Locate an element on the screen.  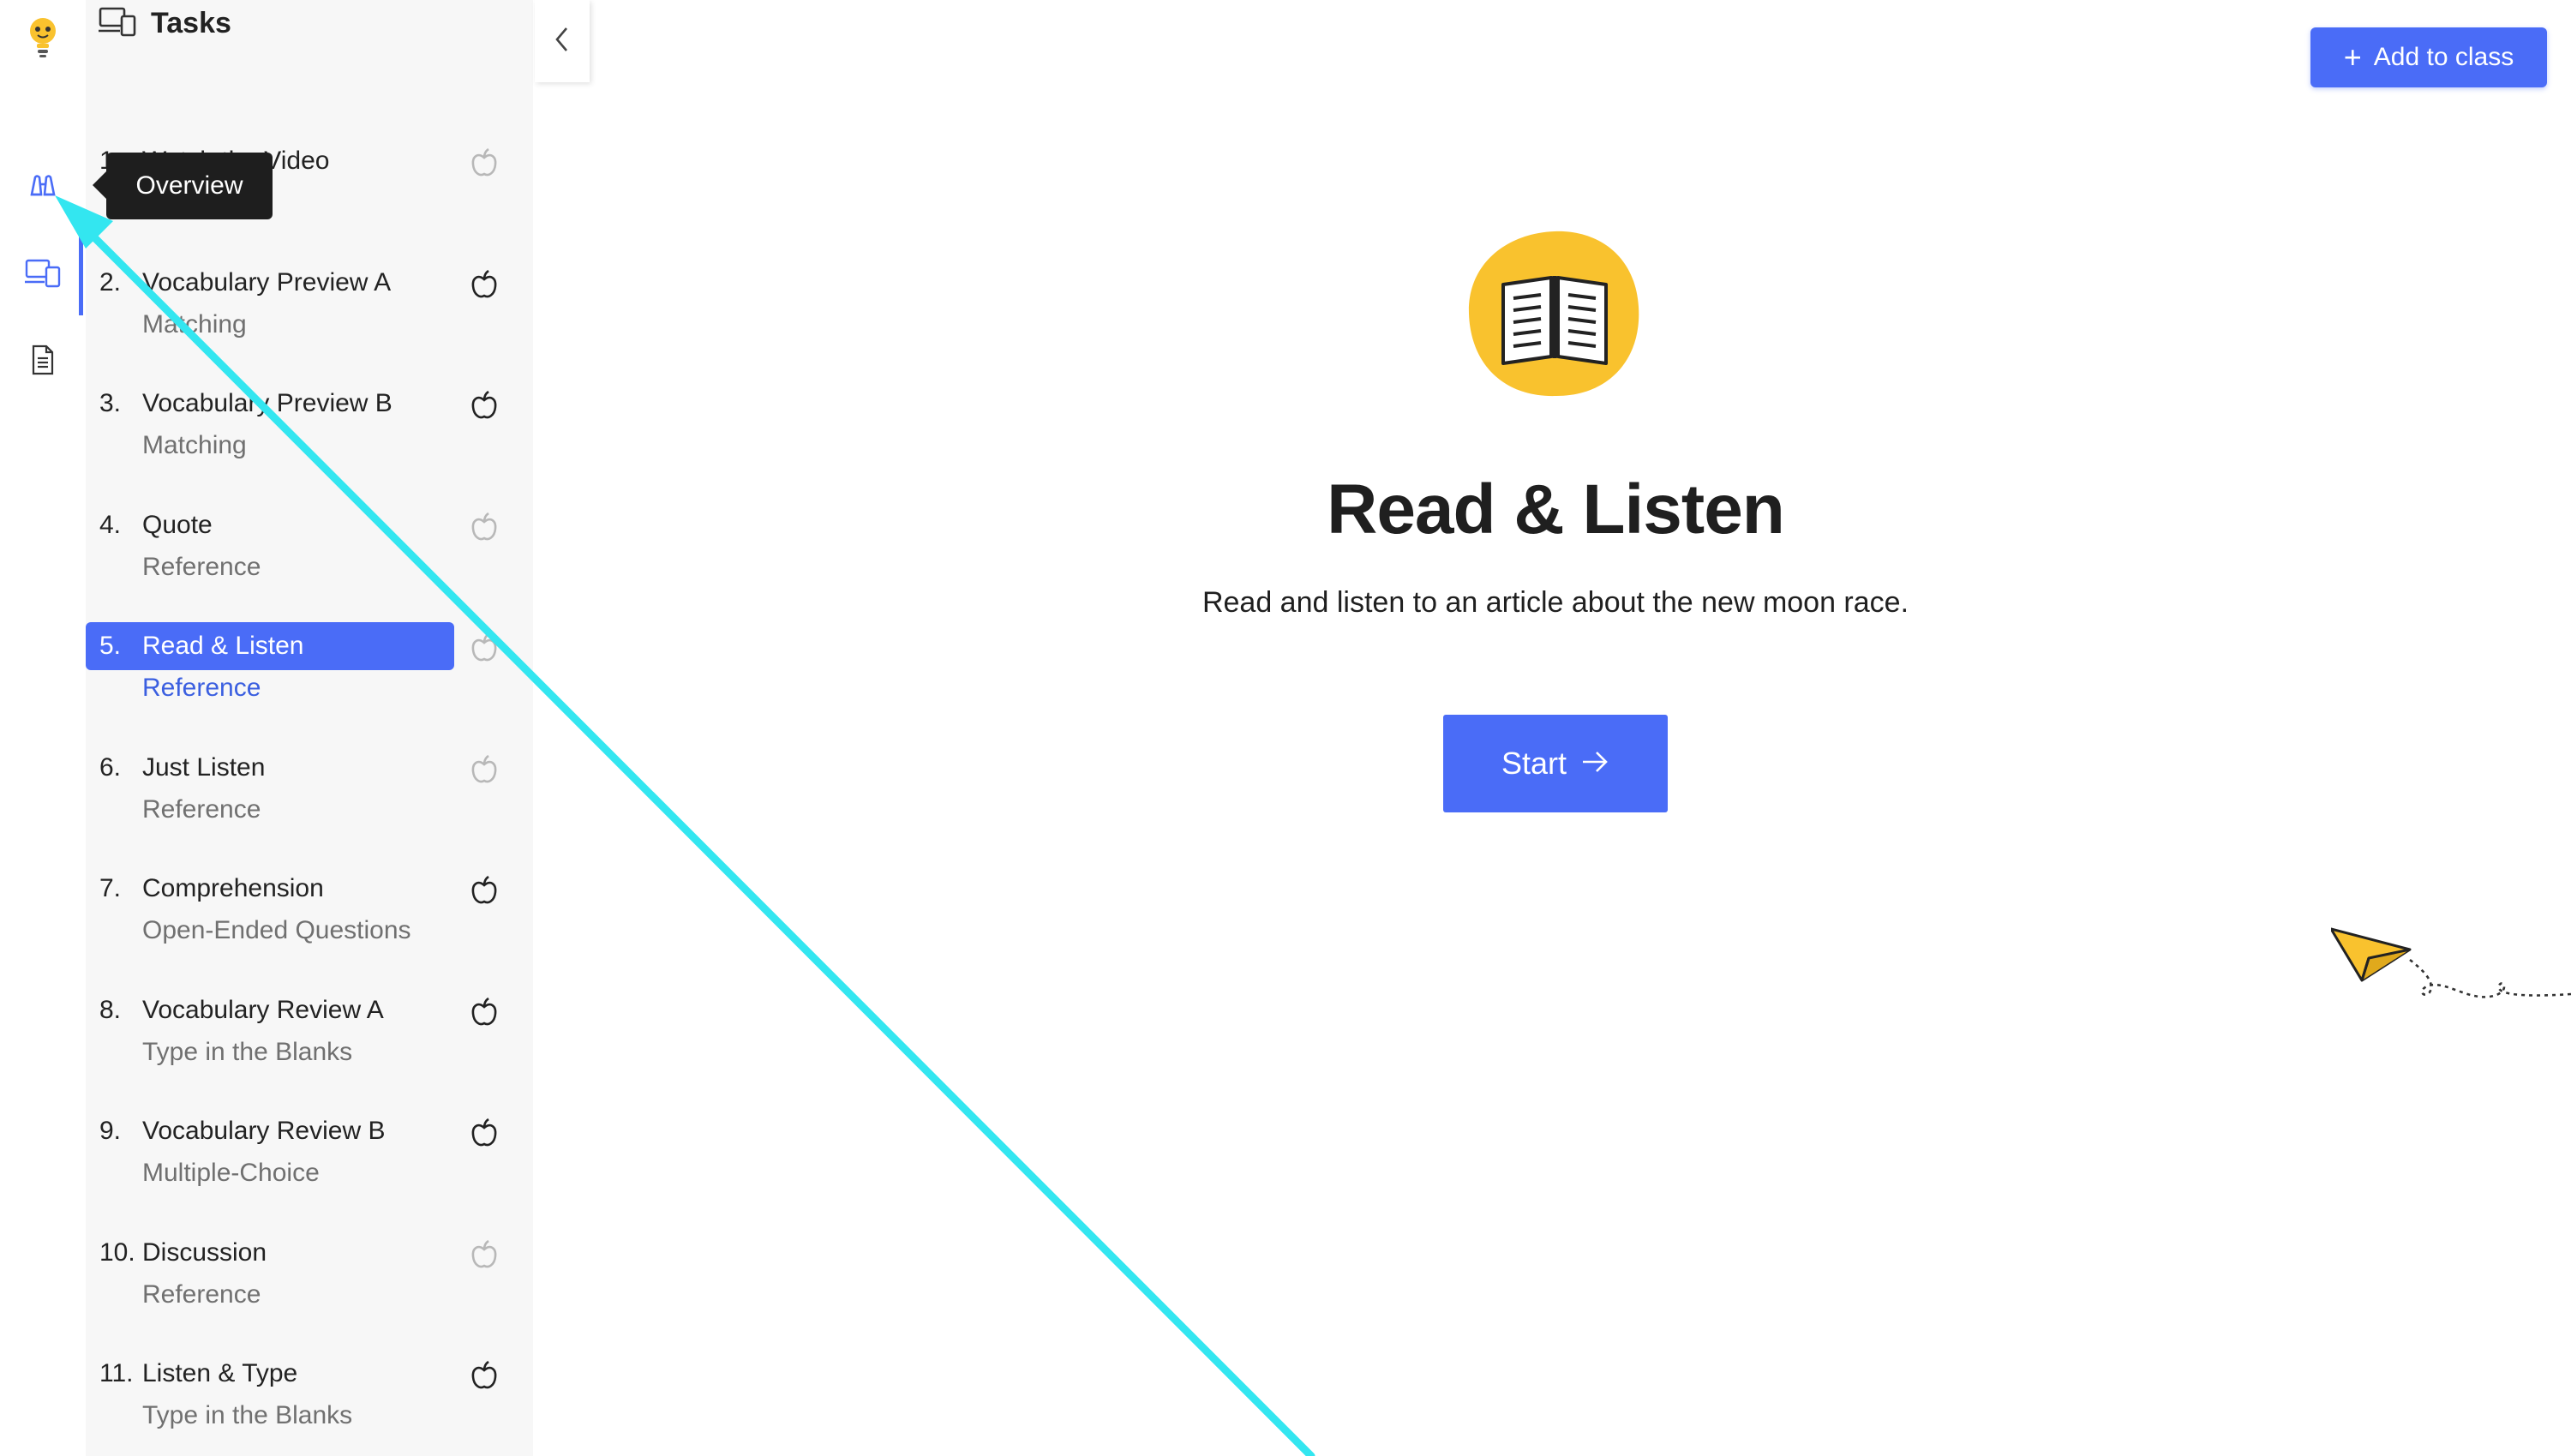
task-name: Listen & Type is located at coordinates (220, 1373).